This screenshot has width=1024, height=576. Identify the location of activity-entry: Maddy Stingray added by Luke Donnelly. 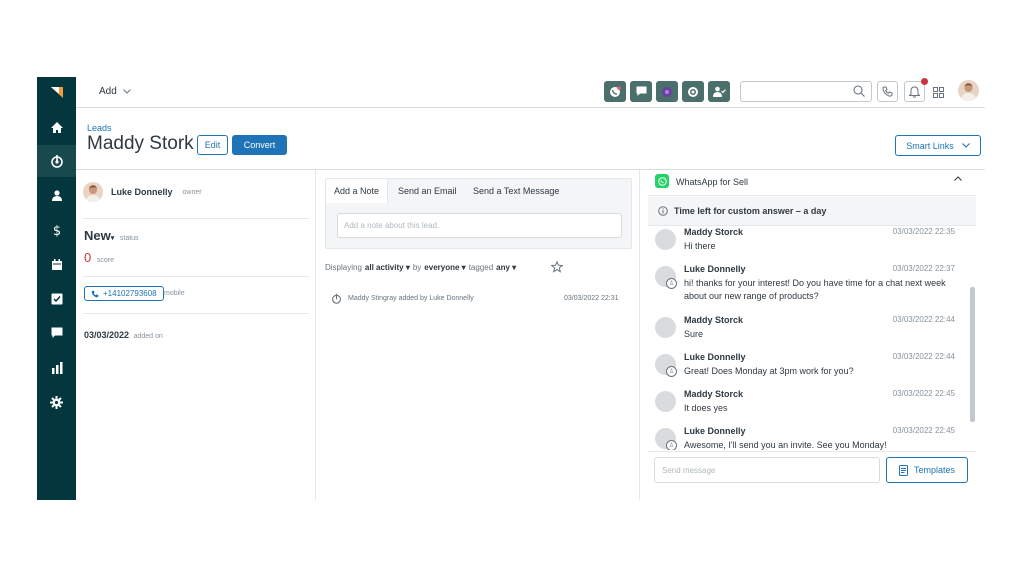
(402, 298).